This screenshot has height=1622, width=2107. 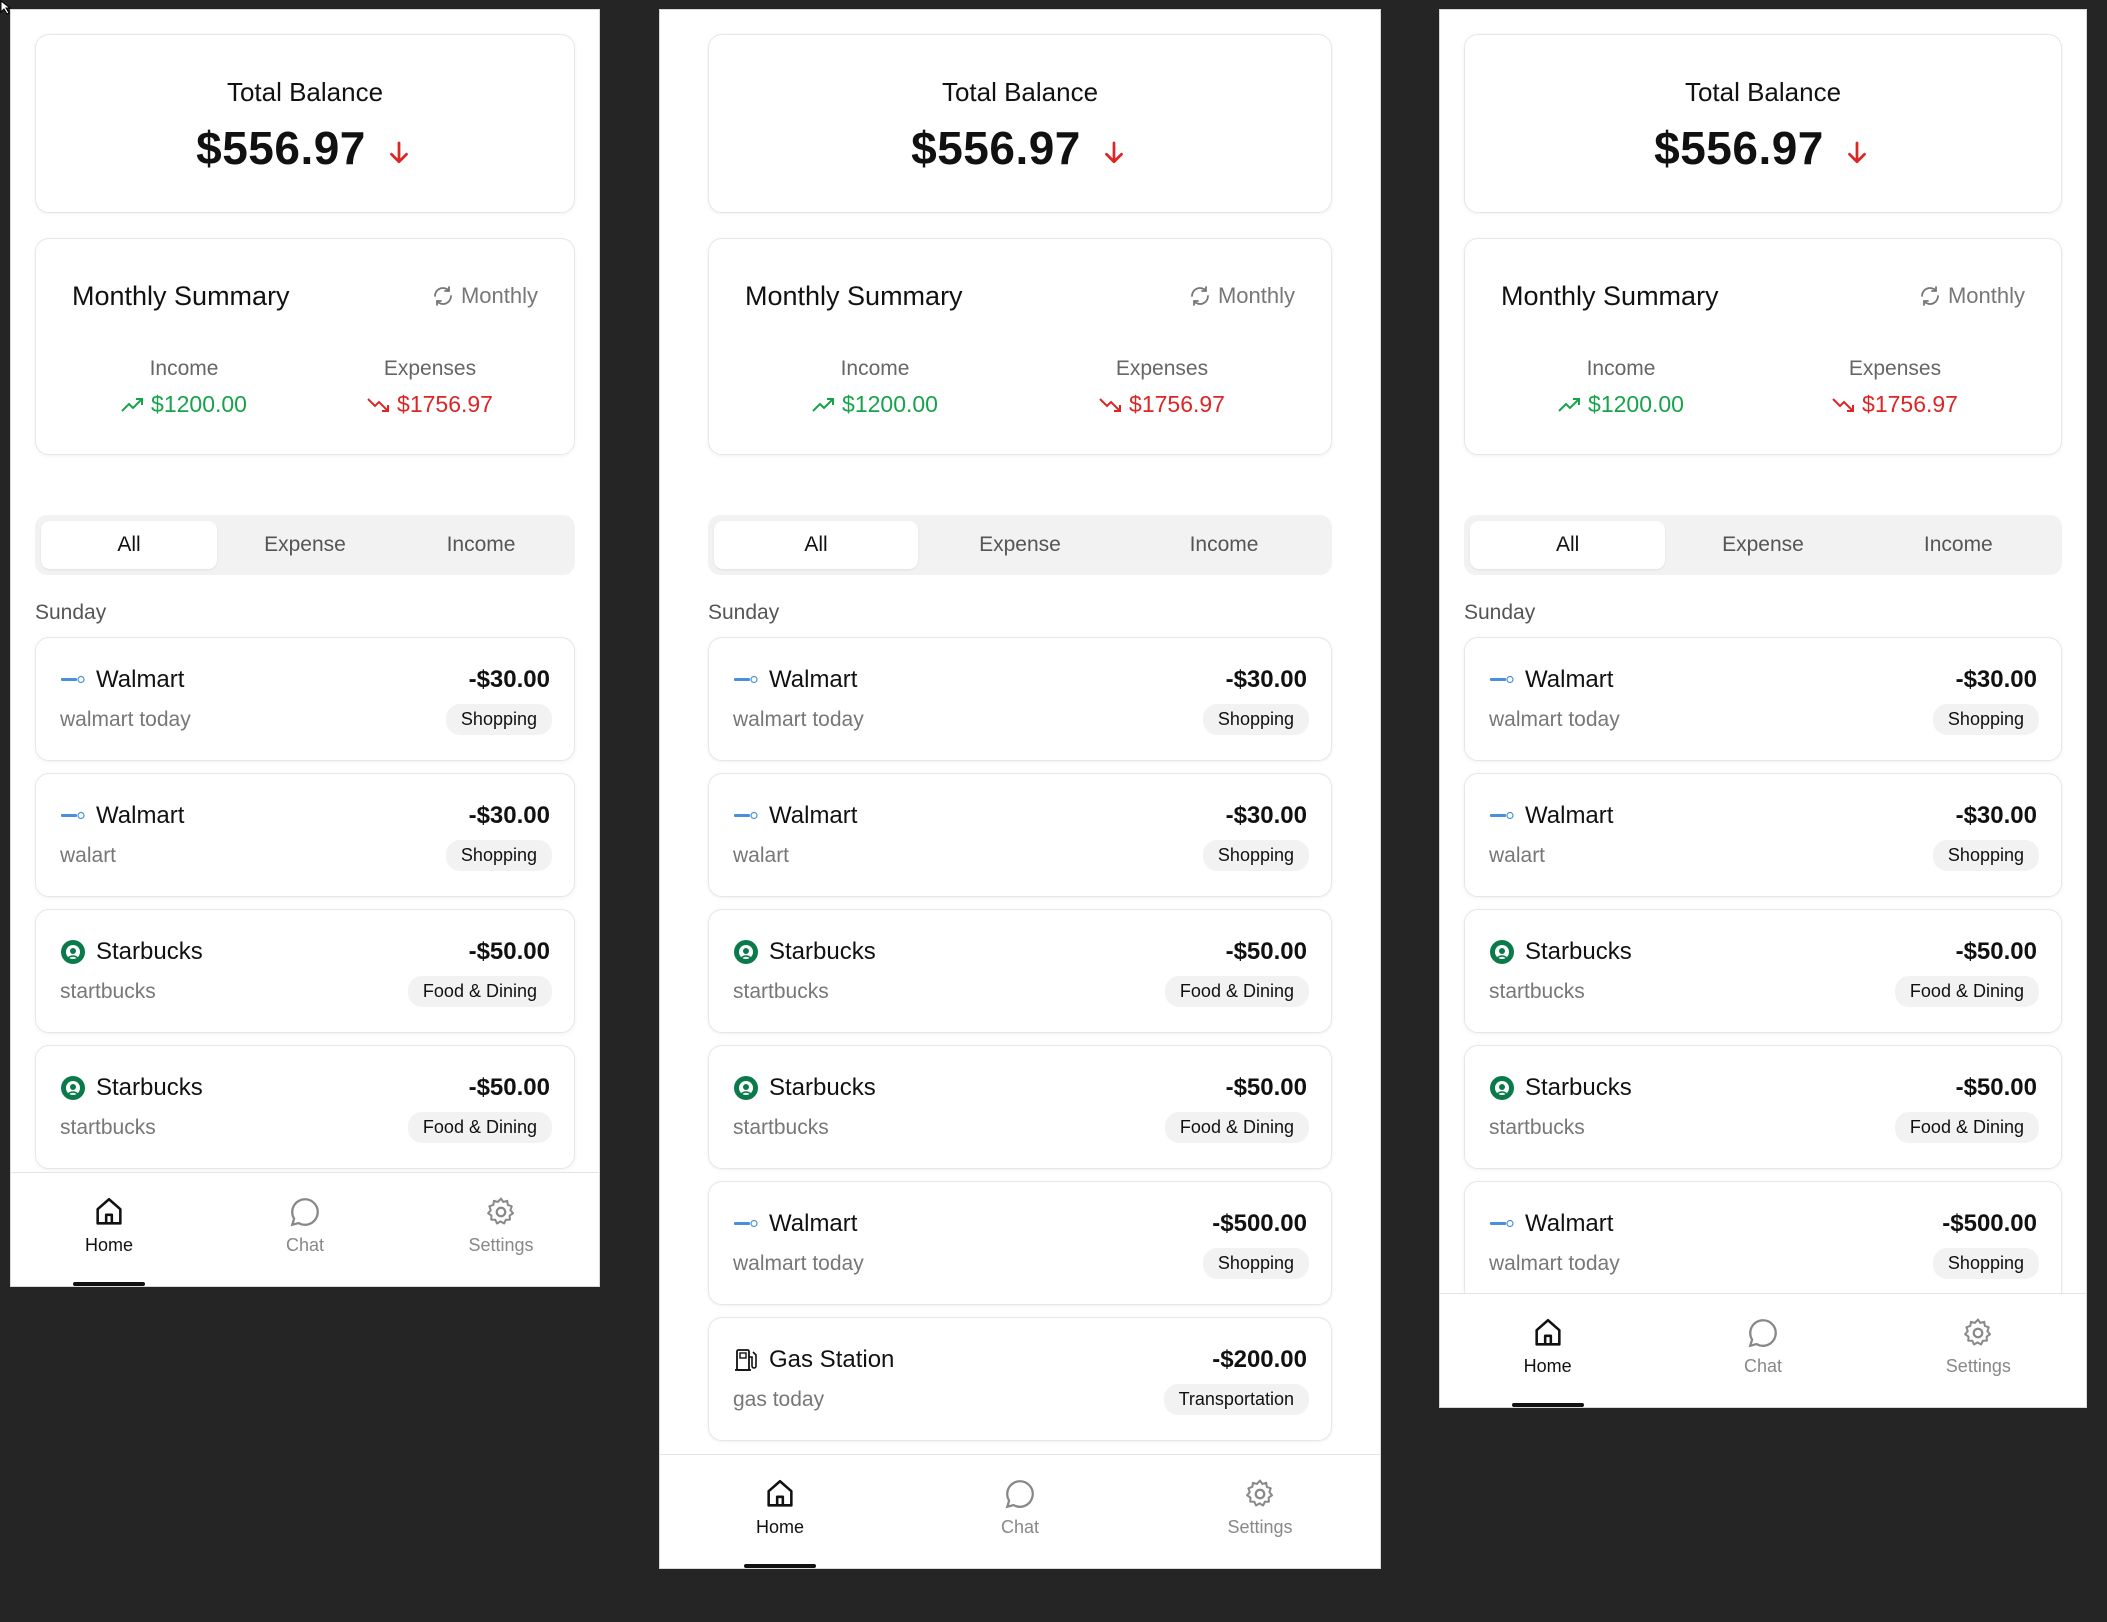 I want to click on transaction-note: walart, so click(x=761, y=855).